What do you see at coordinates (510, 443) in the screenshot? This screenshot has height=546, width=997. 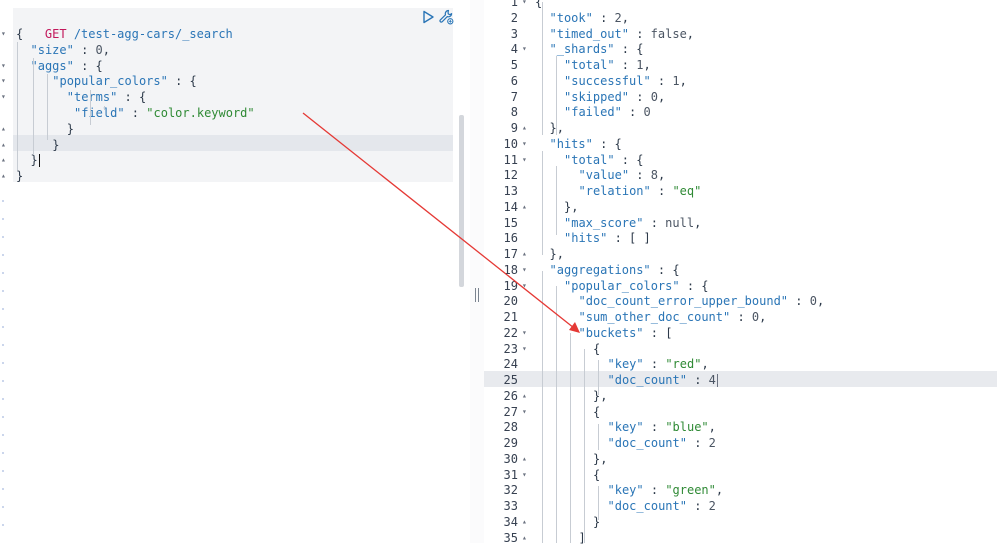 I see `line-number: 29` at bounding box center [510, 443].